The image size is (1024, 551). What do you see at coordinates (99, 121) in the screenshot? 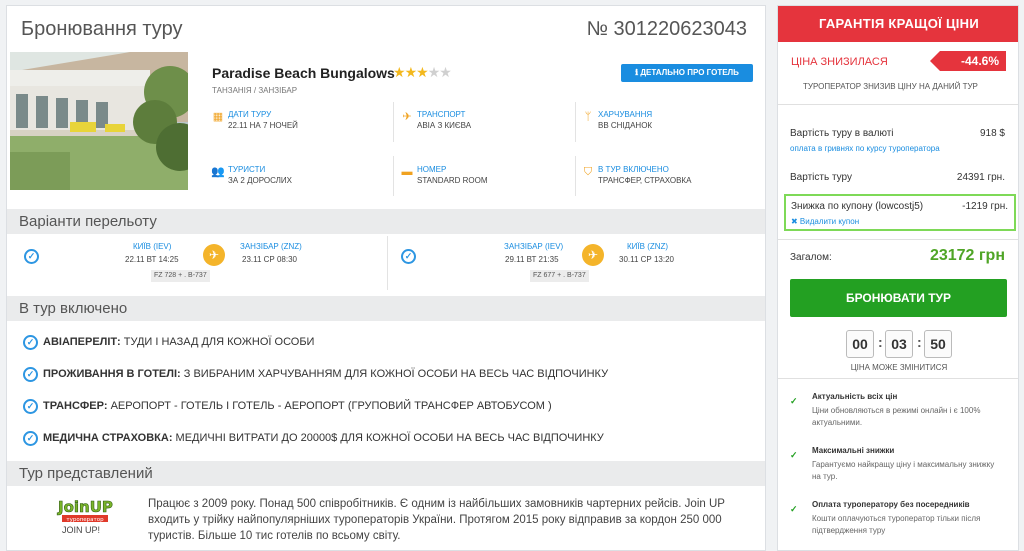
I see `hotel-photo` at bounding box center [99, 121].